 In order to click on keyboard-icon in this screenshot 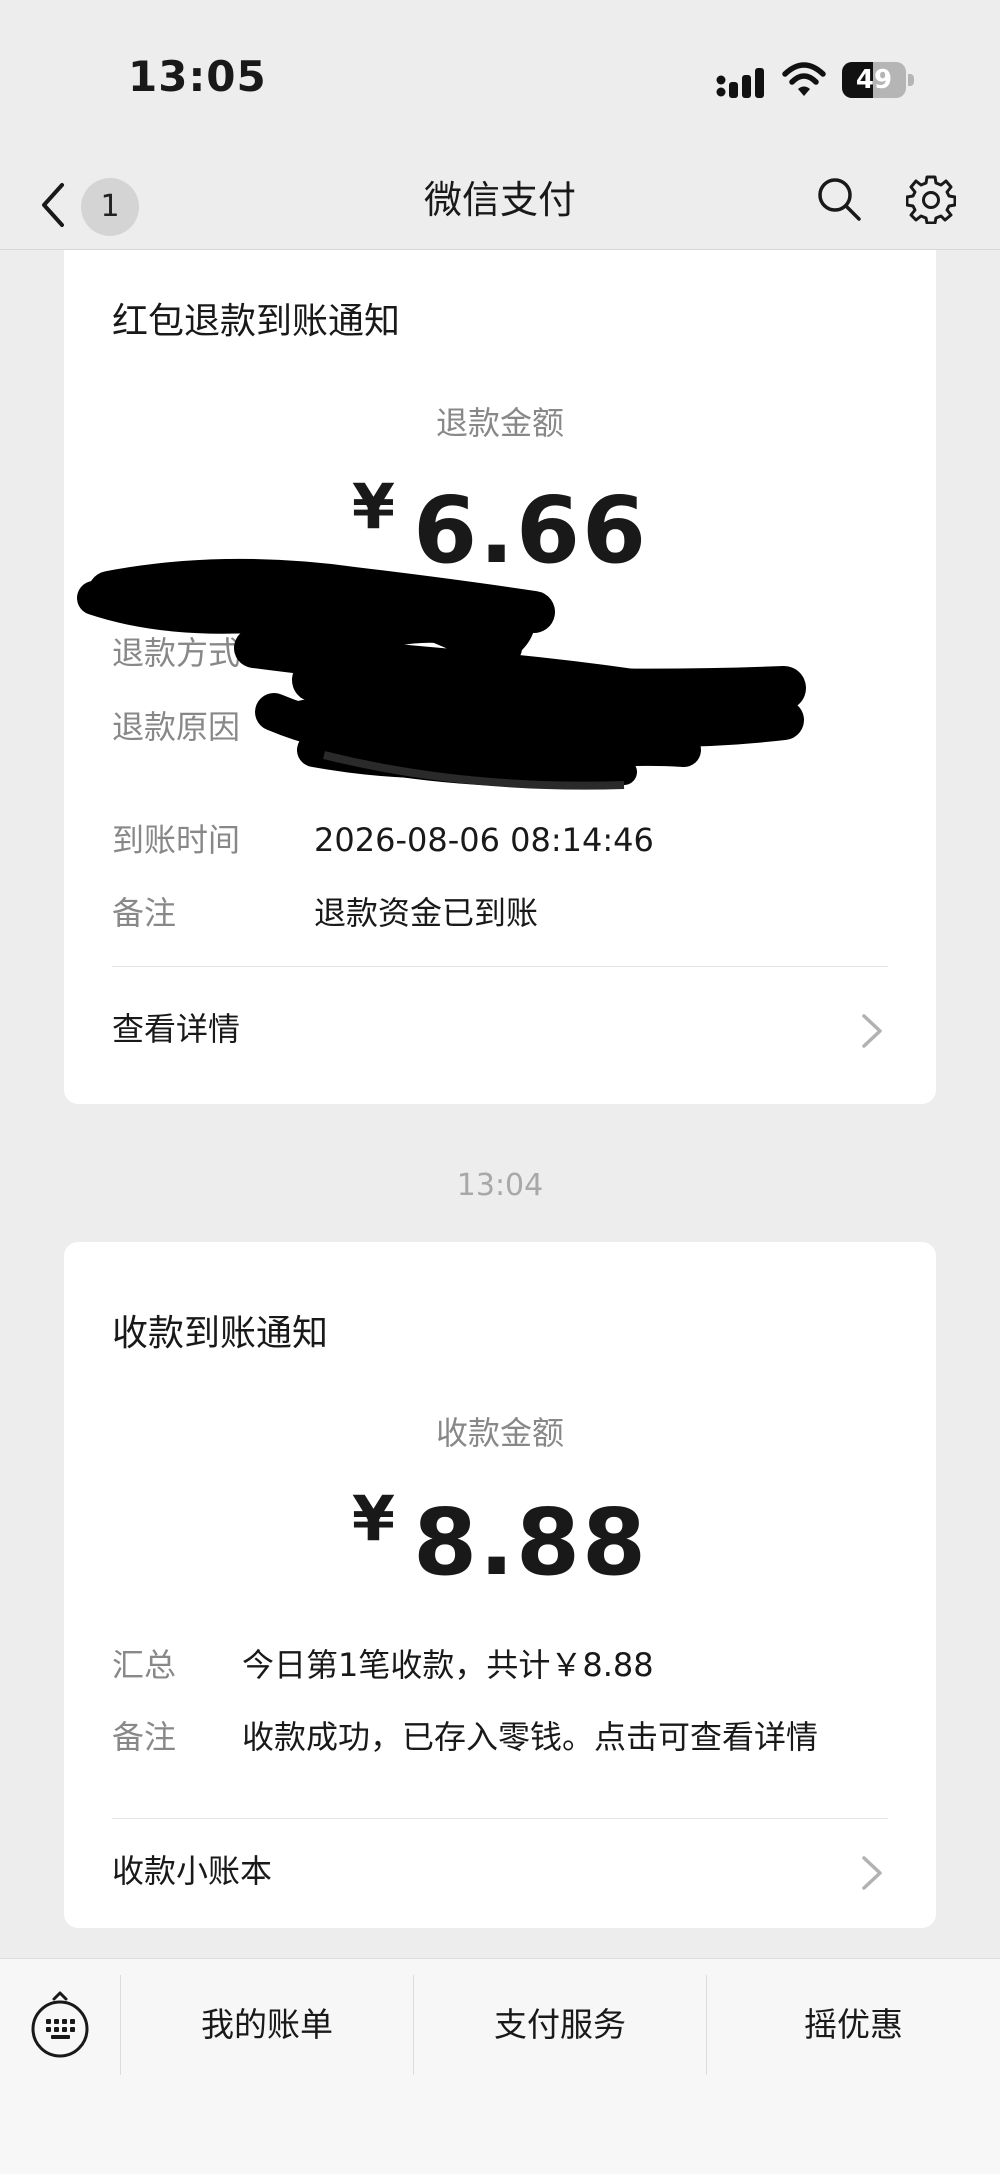, I will do `click(60, 2024)`.